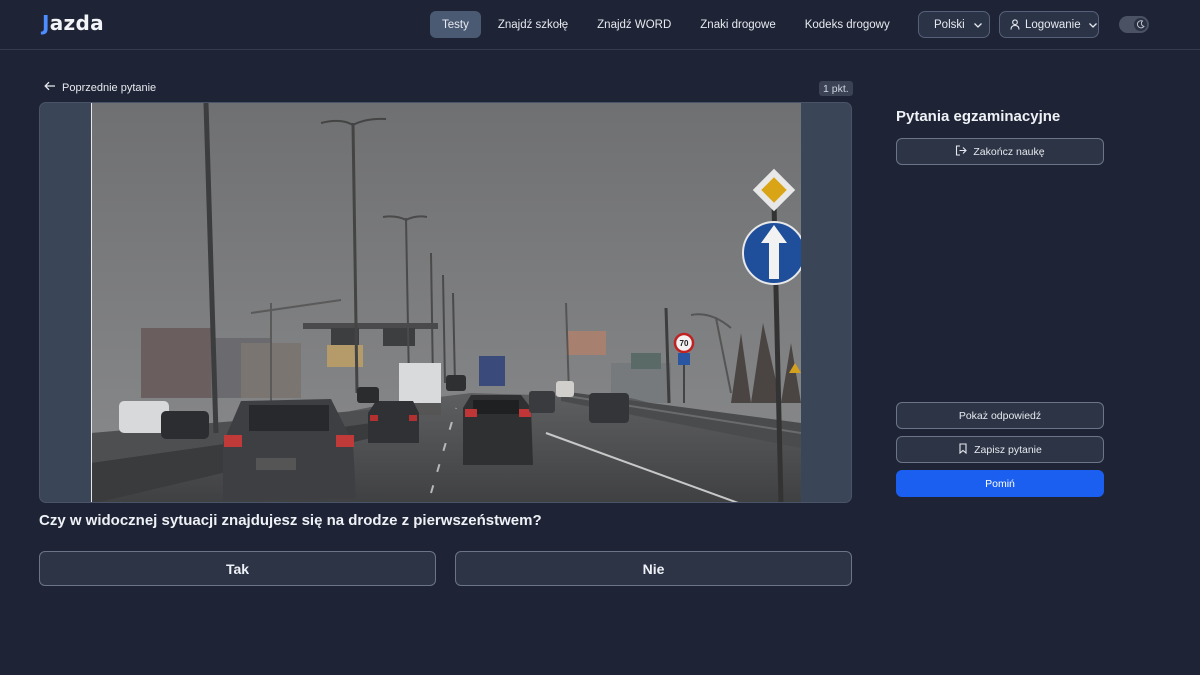 This screenshot has width=1200, height=675. I want to click on speed-limit-text: 70, so click(684, 343).